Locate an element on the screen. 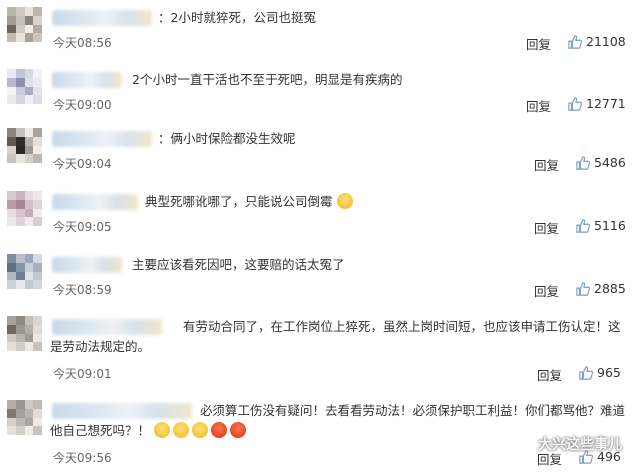 This screenshot has width=636, height=472. watermark-text: 大兴这些事儿 is located at coordinates (580, 445).